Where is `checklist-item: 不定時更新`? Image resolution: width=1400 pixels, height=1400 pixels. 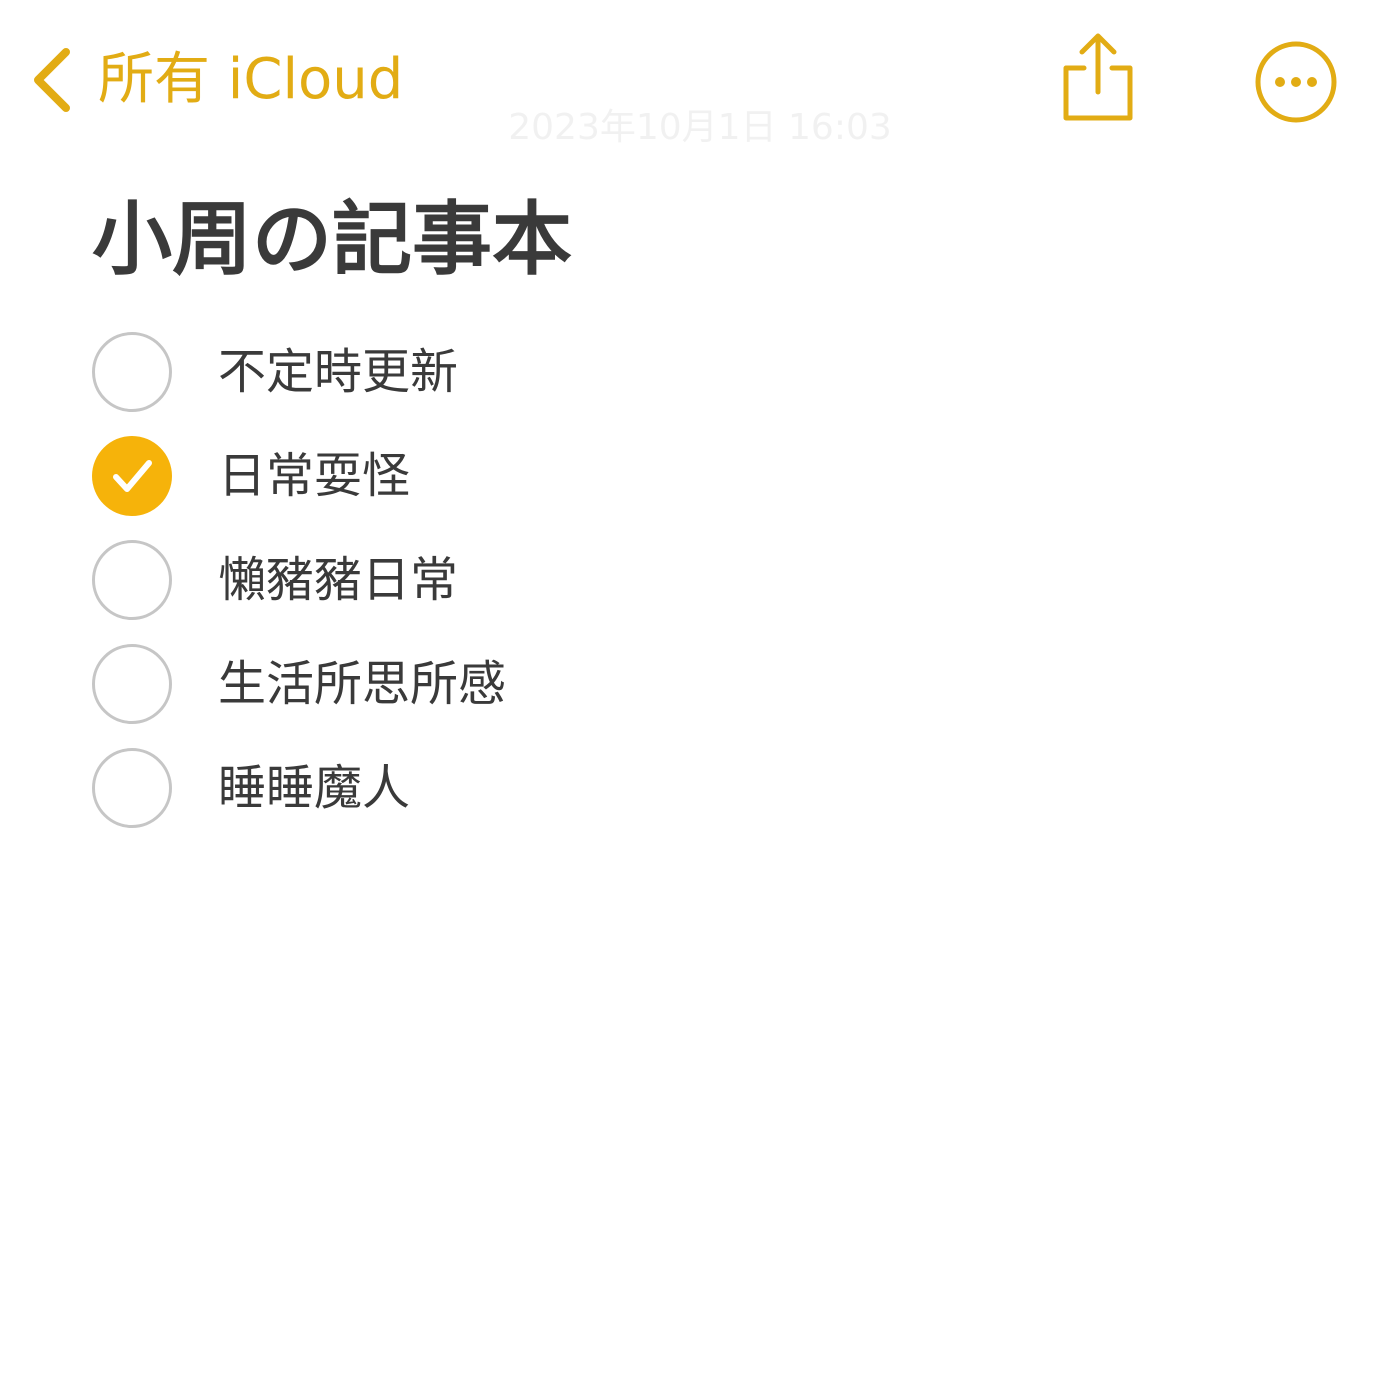 checklist-item: 不定時更新 is located at coordinates (299, 372).